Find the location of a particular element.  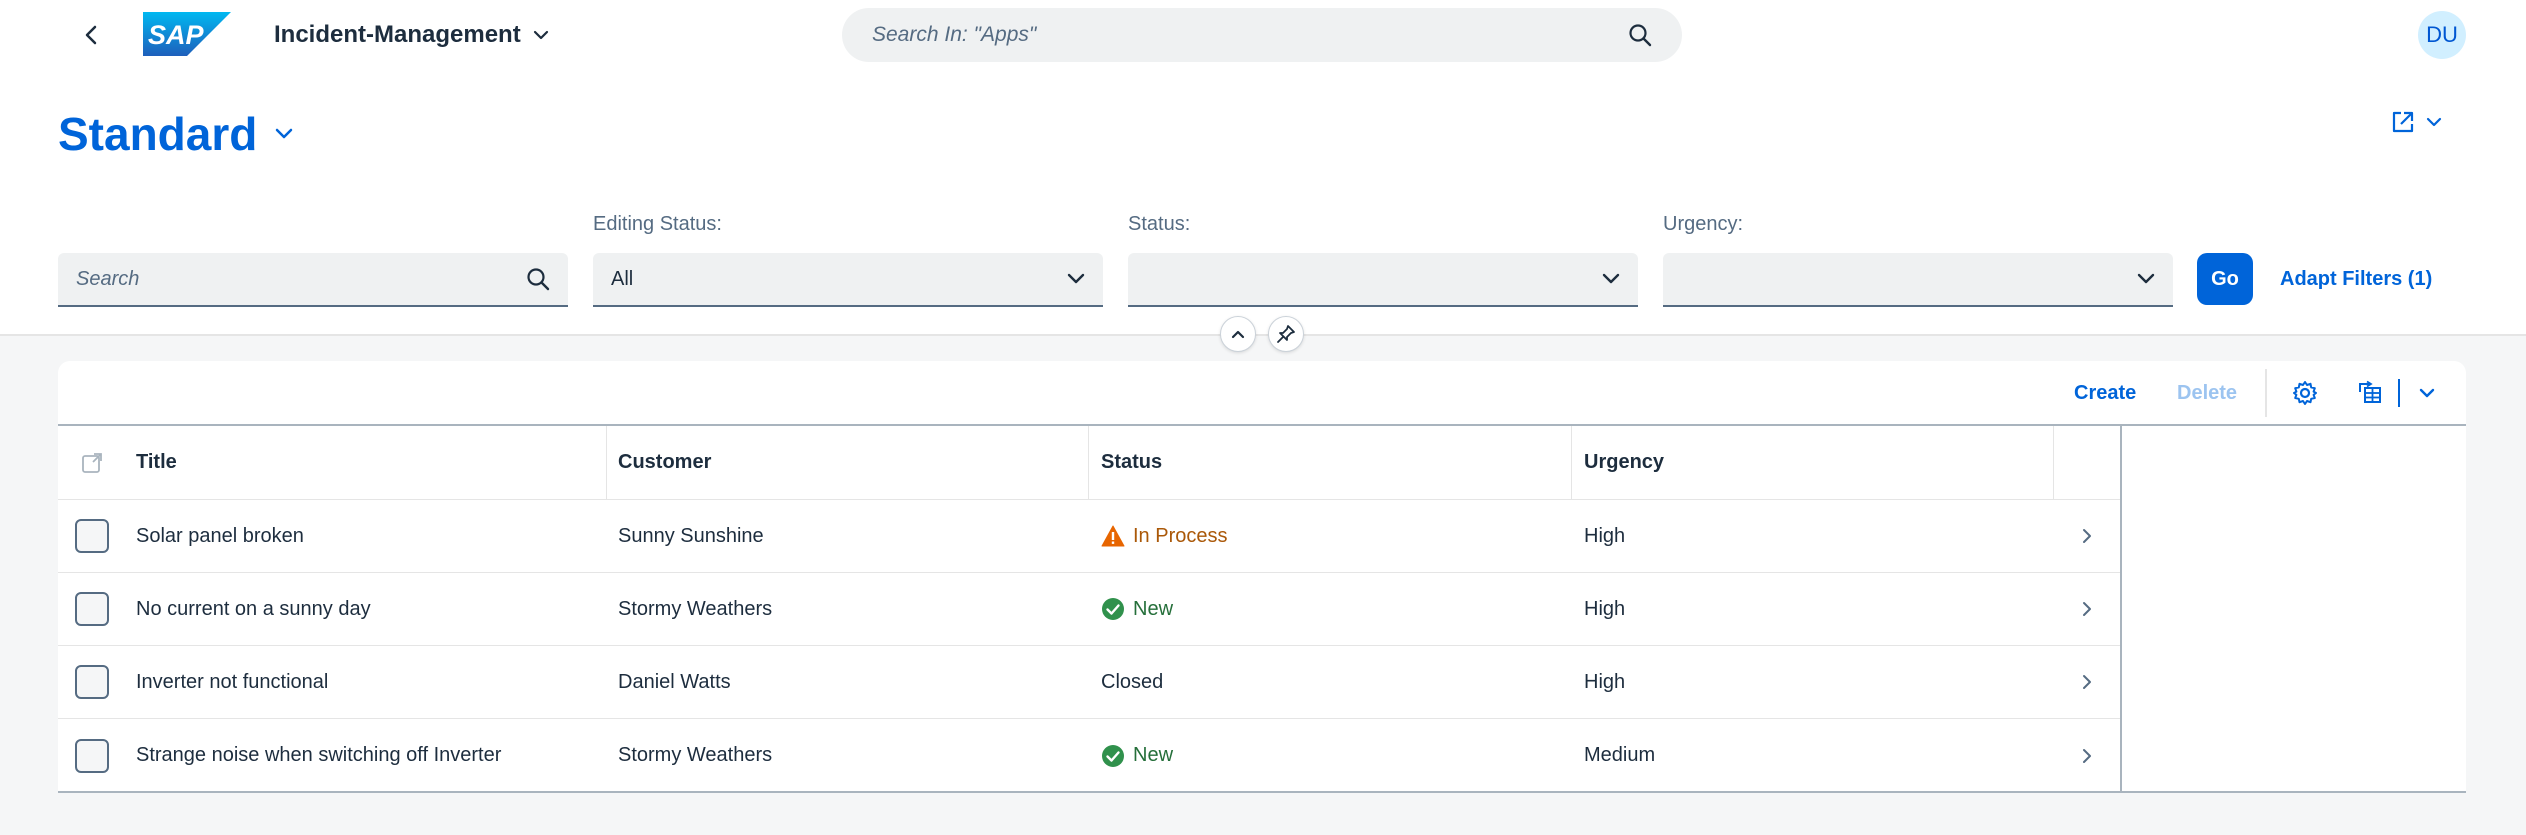

column-header-status: Status is located at coordinates (1336, 462).